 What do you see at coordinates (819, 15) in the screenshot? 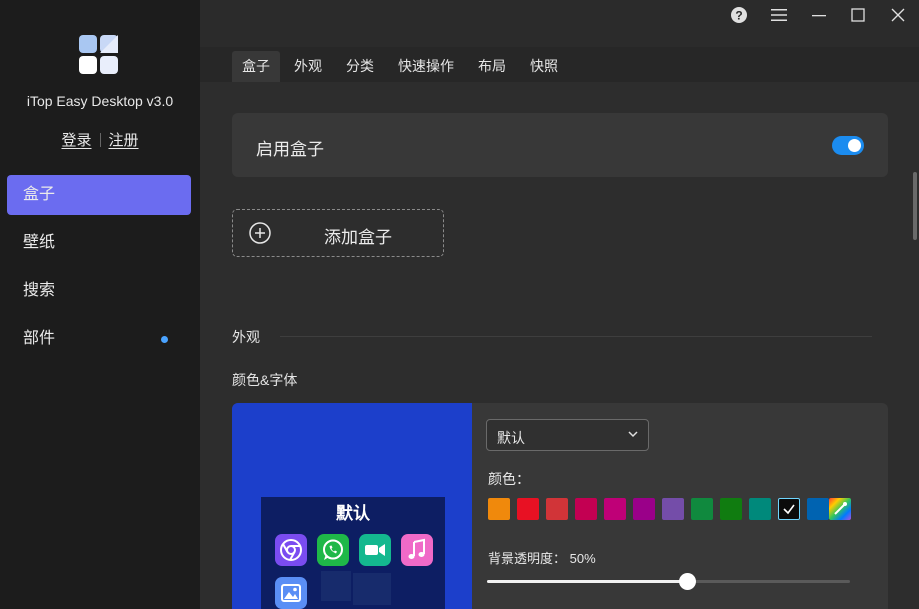
I see `minimize-icon` at bounding box center [819, 15].